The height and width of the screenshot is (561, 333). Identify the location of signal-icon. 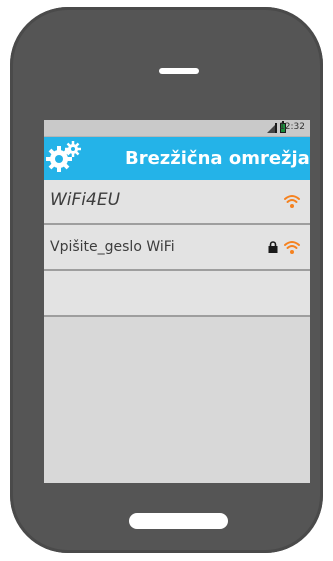
(272, 128).